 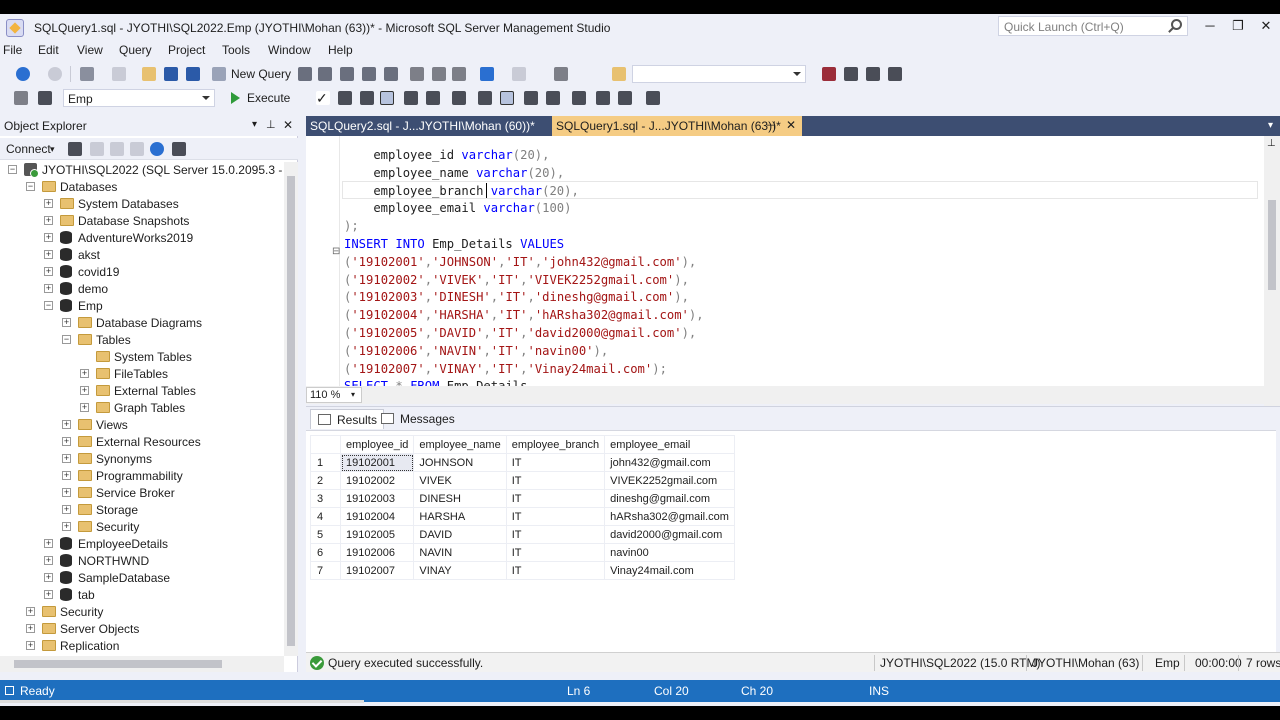 What do you see at coordinates (873, 74) in the screenshot?
I see `toolbox-icon` at bounding box center [873, 74].